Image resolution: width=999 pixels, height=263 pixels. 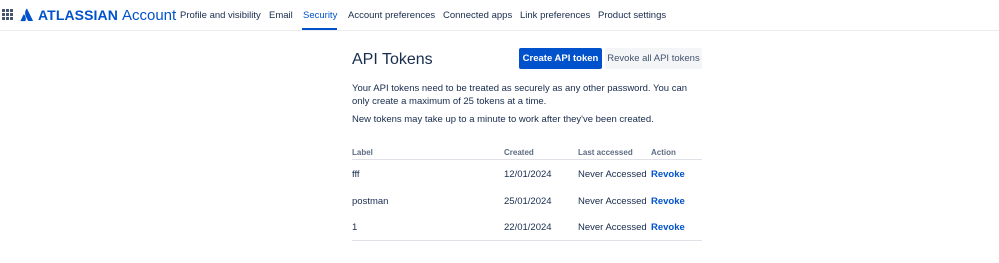 I want to click on token-label: fff, so click(x=356, y=174).